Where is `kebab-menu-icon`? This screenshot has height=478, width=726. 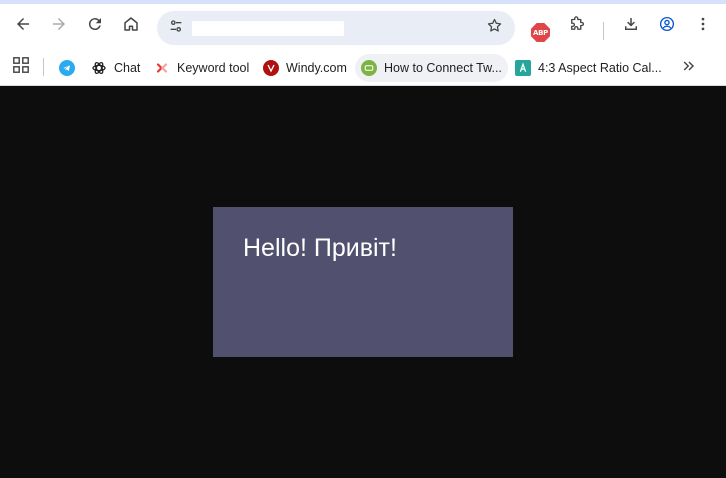 kebab-menu-icon is located at coordinates (703, 26).